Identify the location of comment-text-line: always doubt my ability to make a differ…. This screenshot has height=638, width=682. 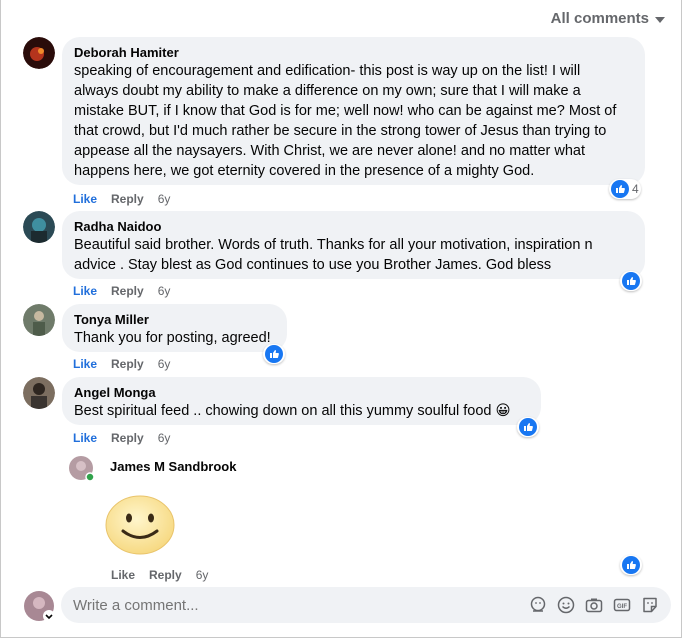
(327, 91).